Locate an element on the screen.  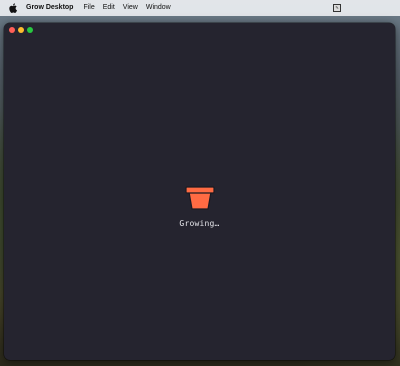
menu-window: Window is located at coordinates (158, 8).